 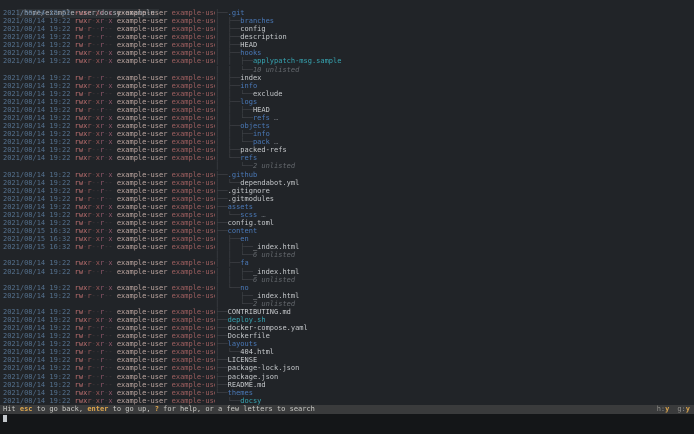 I want to click on dir-name: scss, so click(x=249, y=214).